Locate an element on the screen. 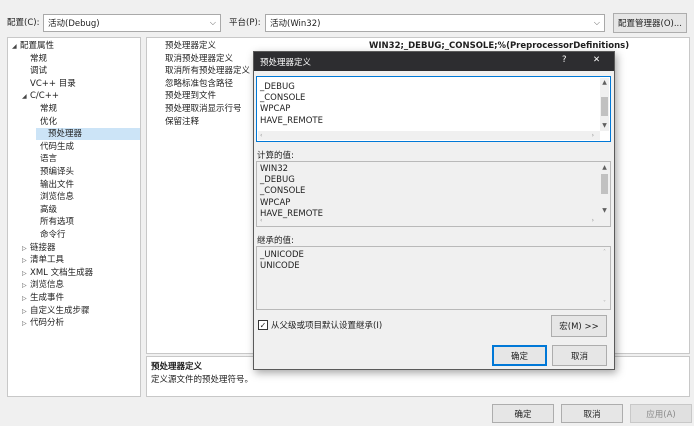  tree-item: 高级 is located at coordinates (44, 210).